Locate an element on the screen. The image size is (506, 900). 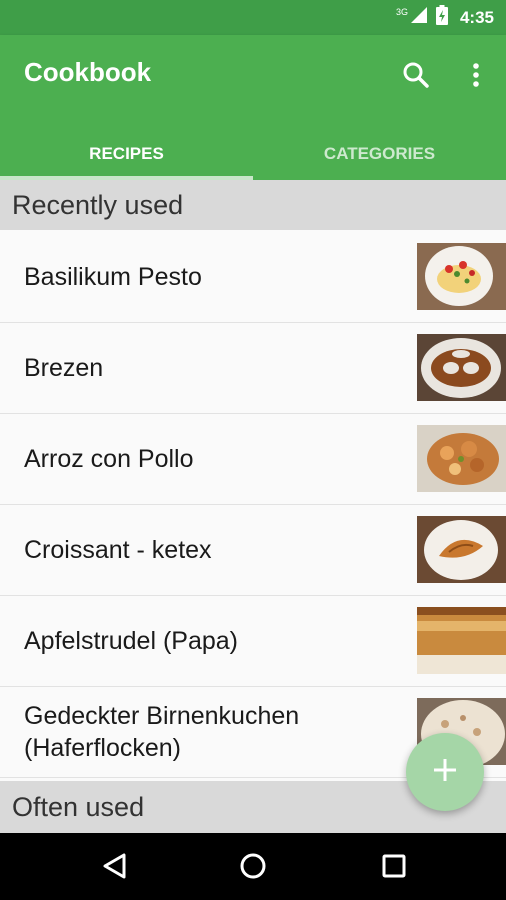
recipe-item-apfelstrudel: Apfelstrudel (Papa) is located at coordinates (253, 641).